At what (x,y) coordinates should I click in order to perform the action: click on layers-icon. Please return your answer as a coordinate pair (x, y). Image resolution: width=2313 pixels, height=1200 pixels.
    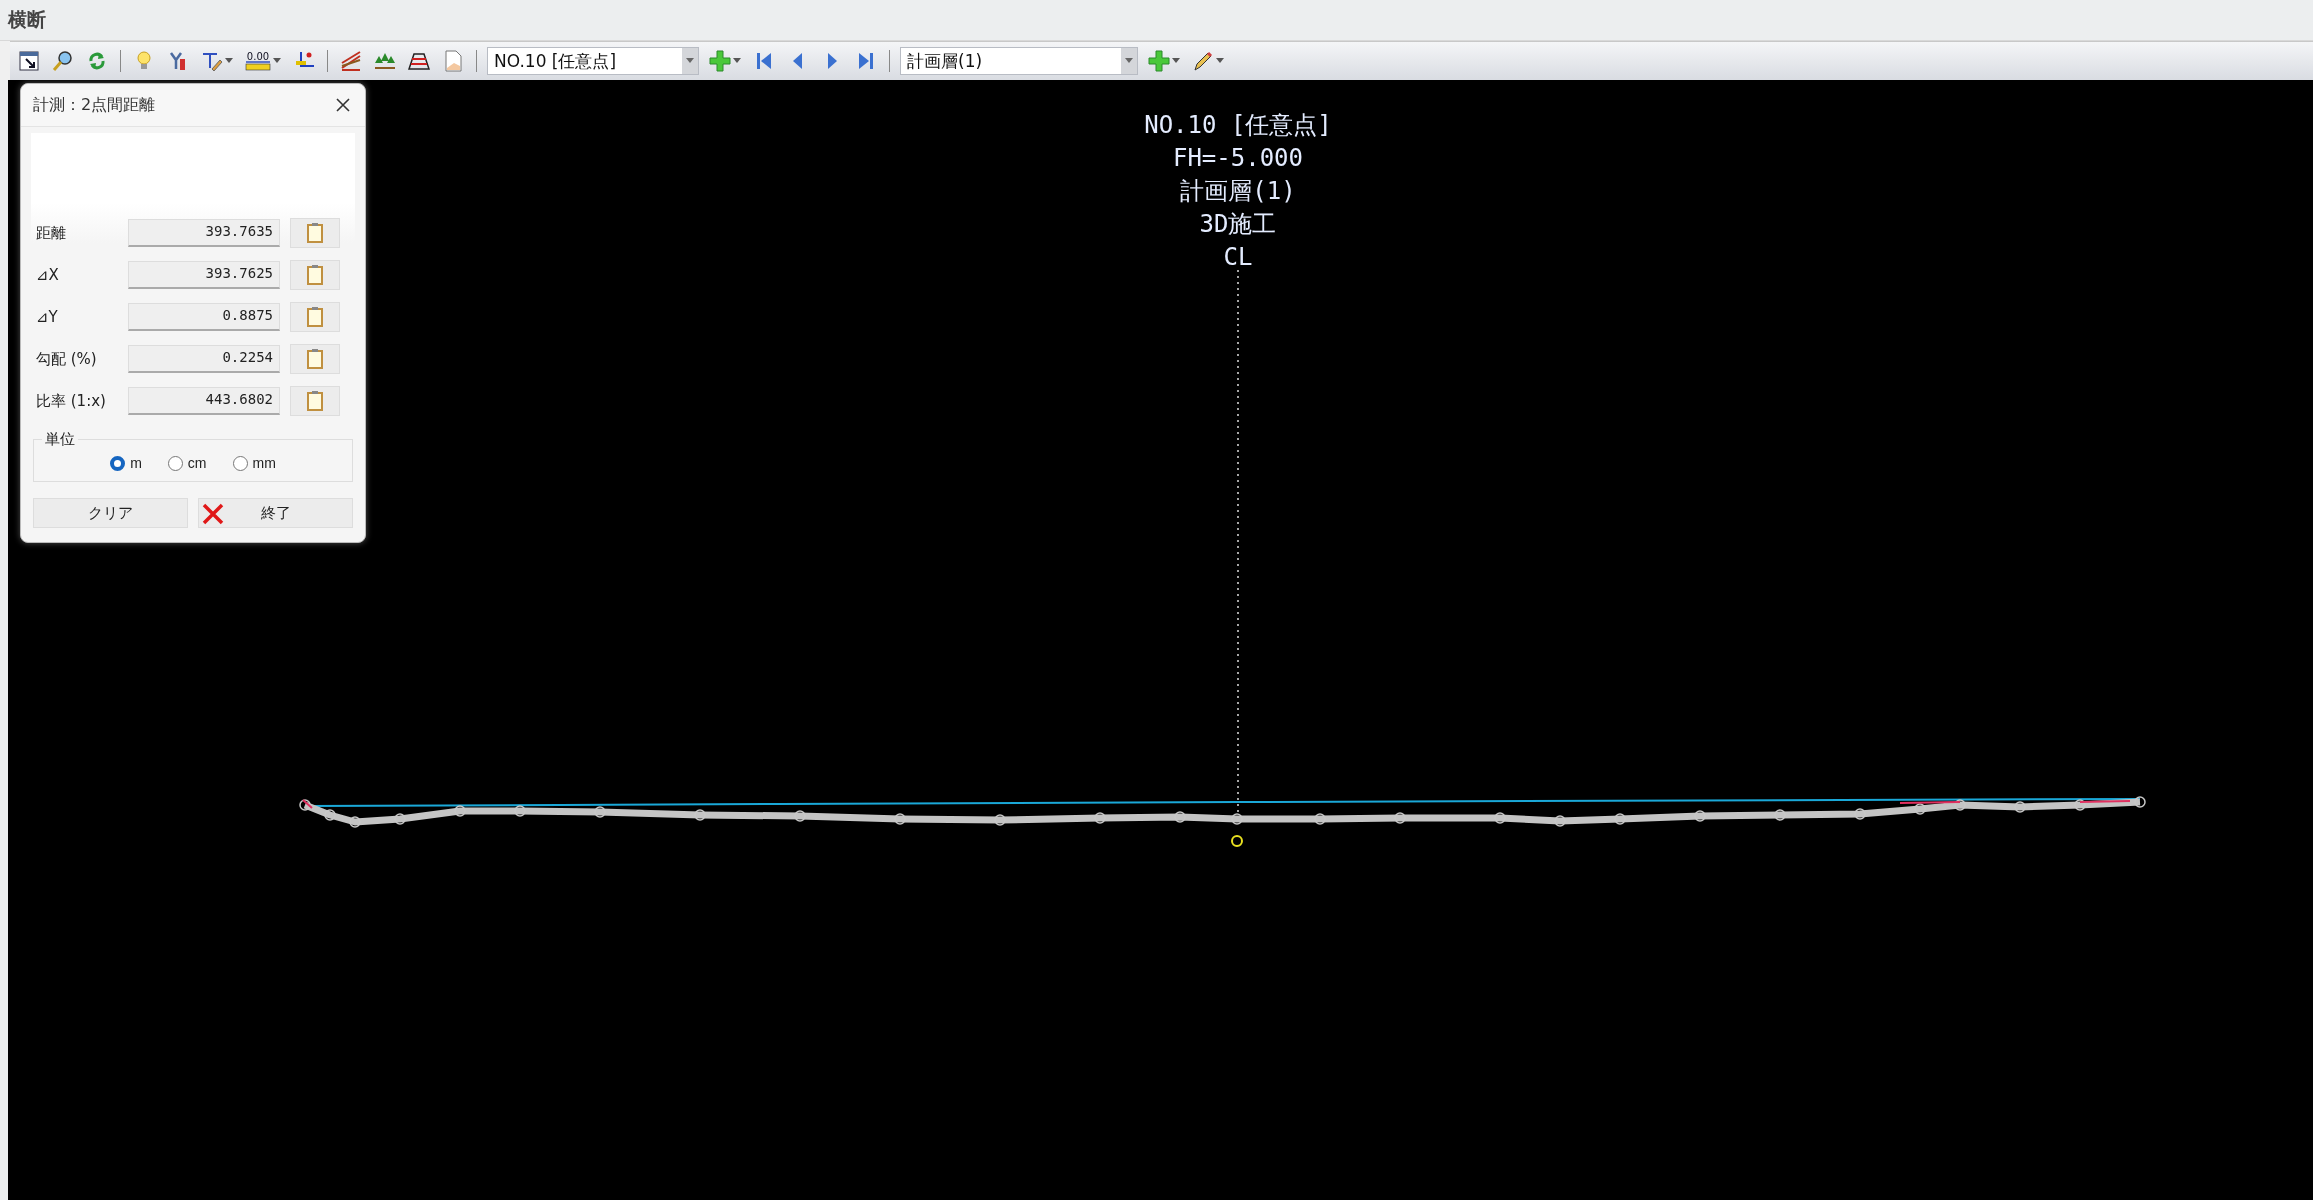
    Looking at the image, I should click on (351, 61).